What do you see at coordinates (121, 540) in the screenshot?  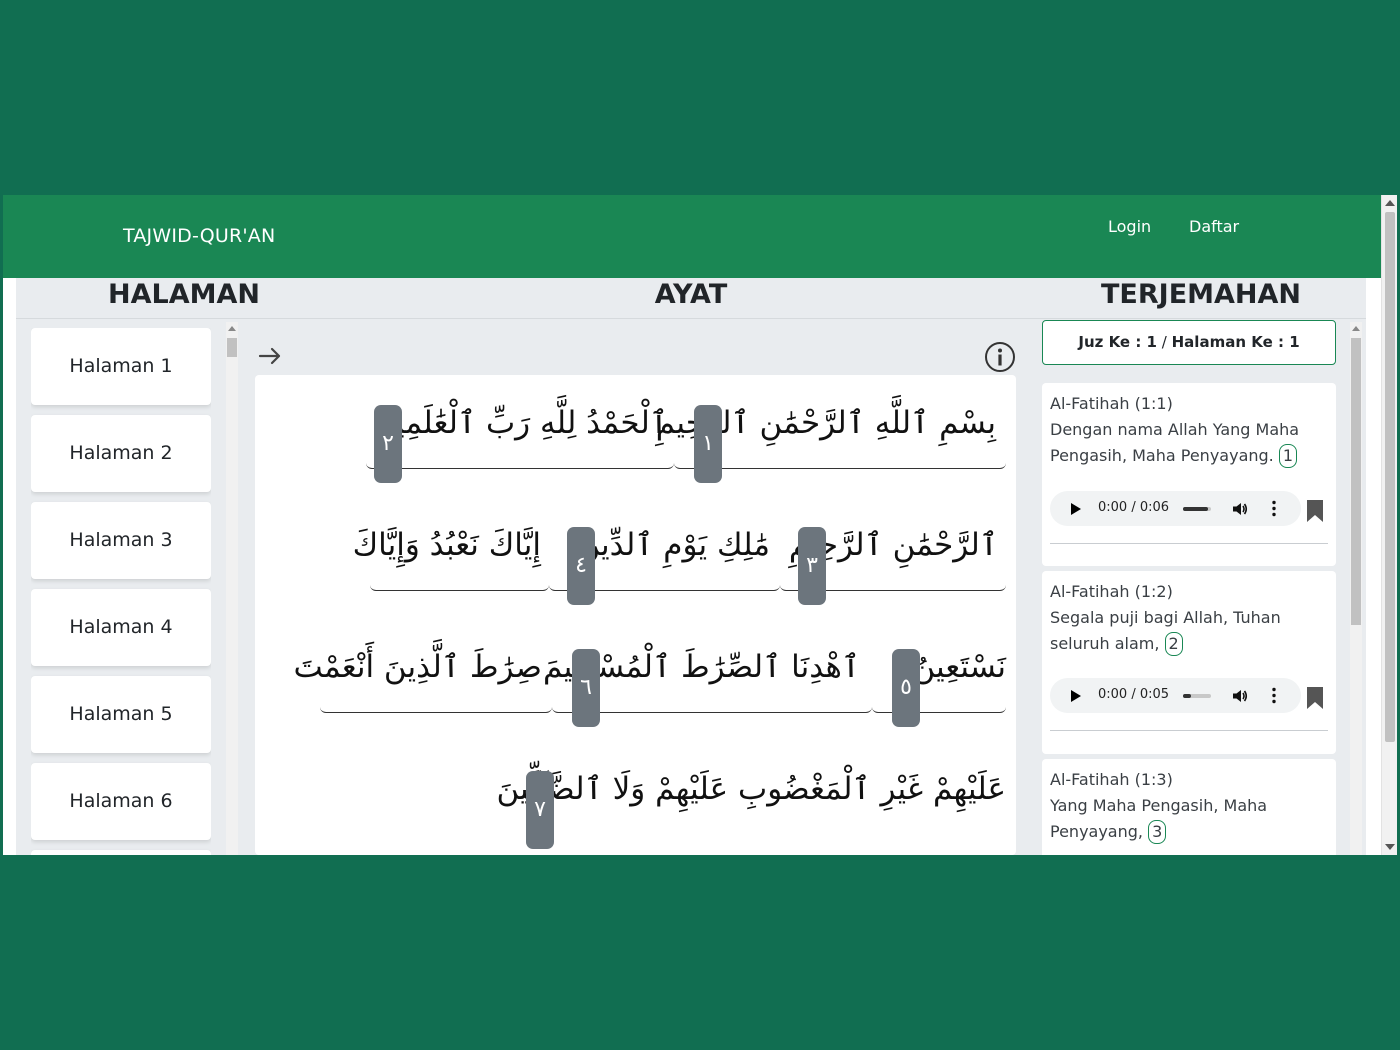 I see `halaman-item: Halaman 3` at bounding box center [121, 540].